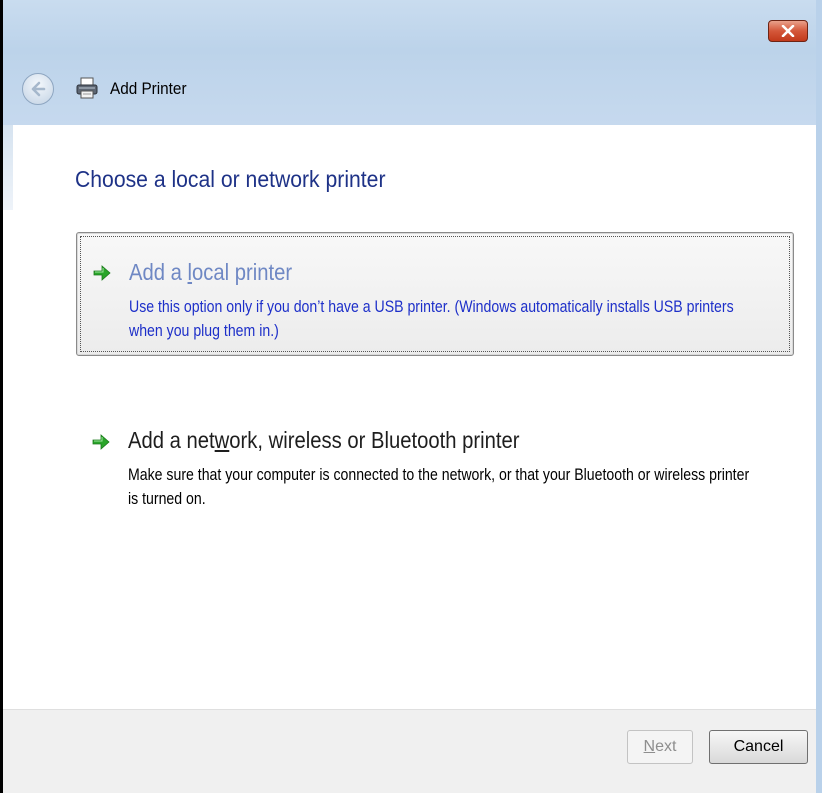  I want to click on title-text-end: ork, wireless or Bluetooth printer, so click(374, 440).